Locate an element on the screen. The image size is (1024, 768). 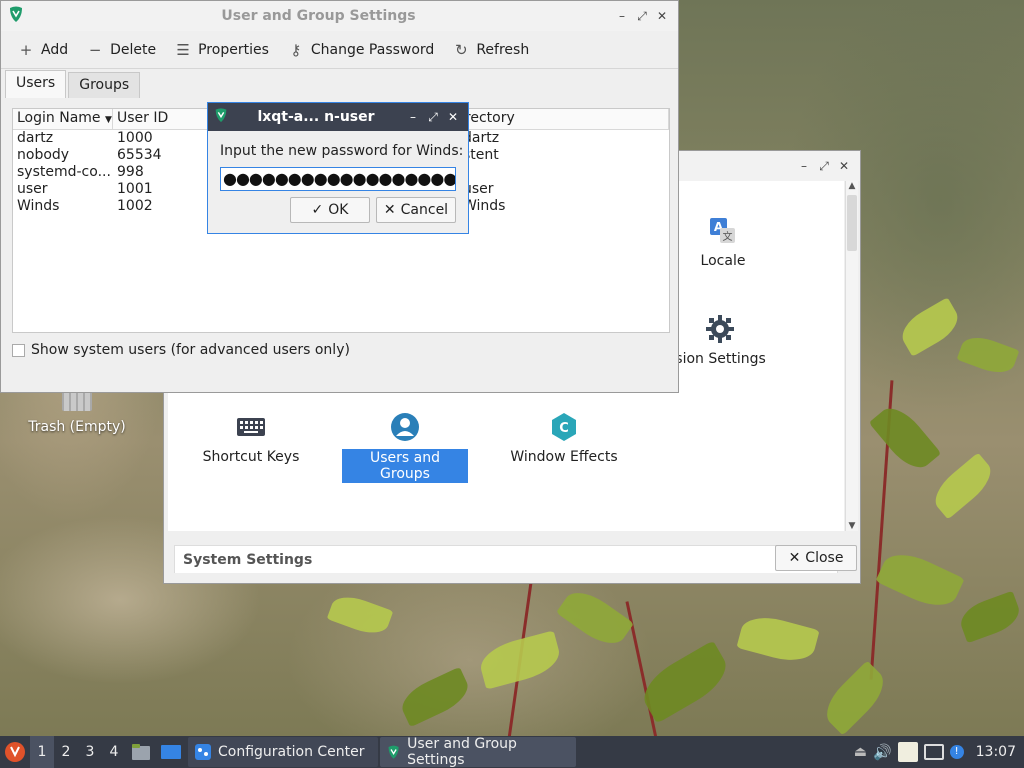
plus-icon: + is located at coordinates (26, 49).